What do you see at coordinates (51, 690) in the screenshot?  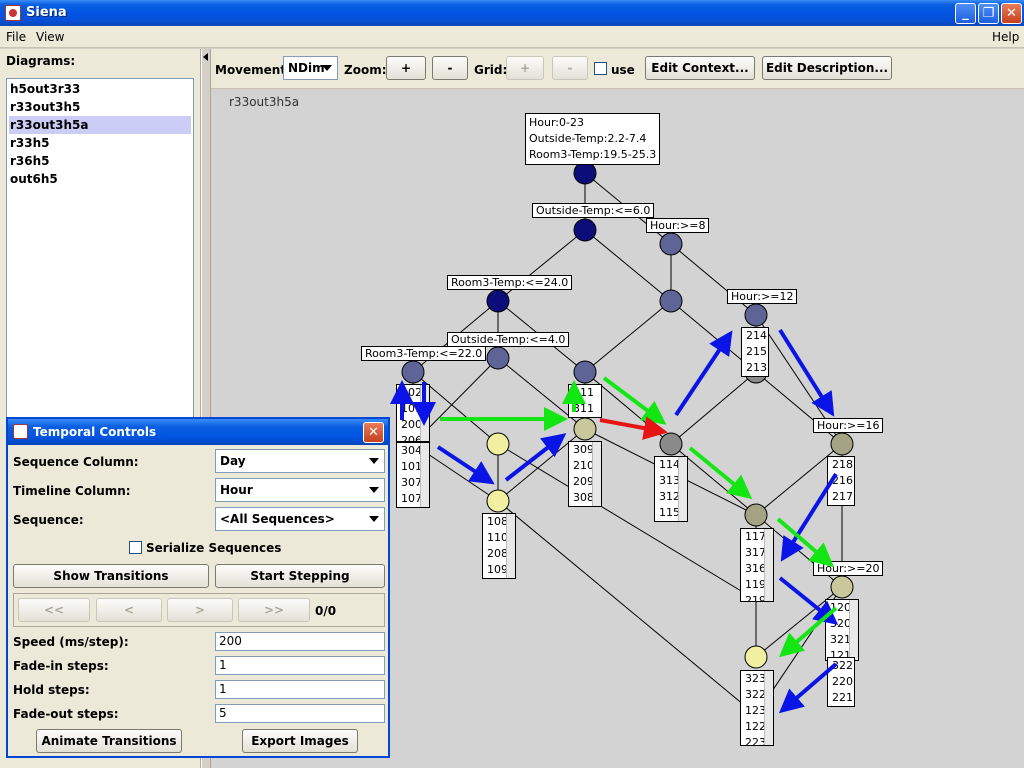 I see `hold-label: Hold steps:` at bounding box center [51, 690].